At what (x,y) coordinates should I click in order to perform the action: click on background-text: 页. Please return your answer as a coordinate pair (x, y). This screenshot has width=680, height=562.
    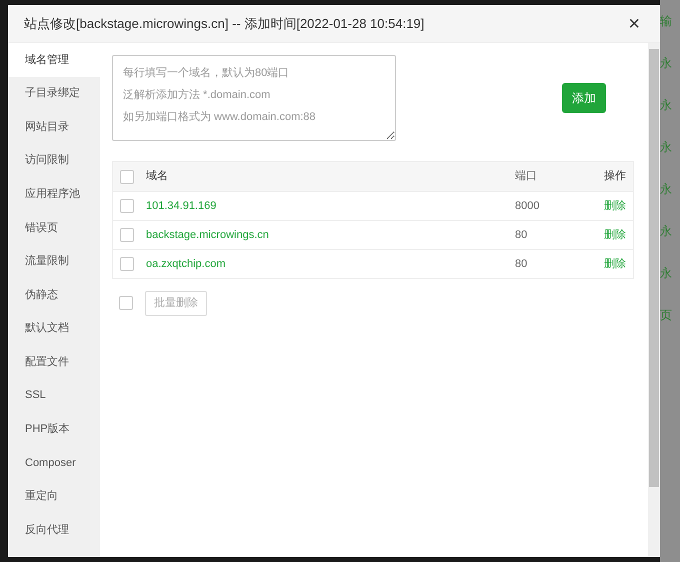
    Looking at the image, I should click on (666, 315).